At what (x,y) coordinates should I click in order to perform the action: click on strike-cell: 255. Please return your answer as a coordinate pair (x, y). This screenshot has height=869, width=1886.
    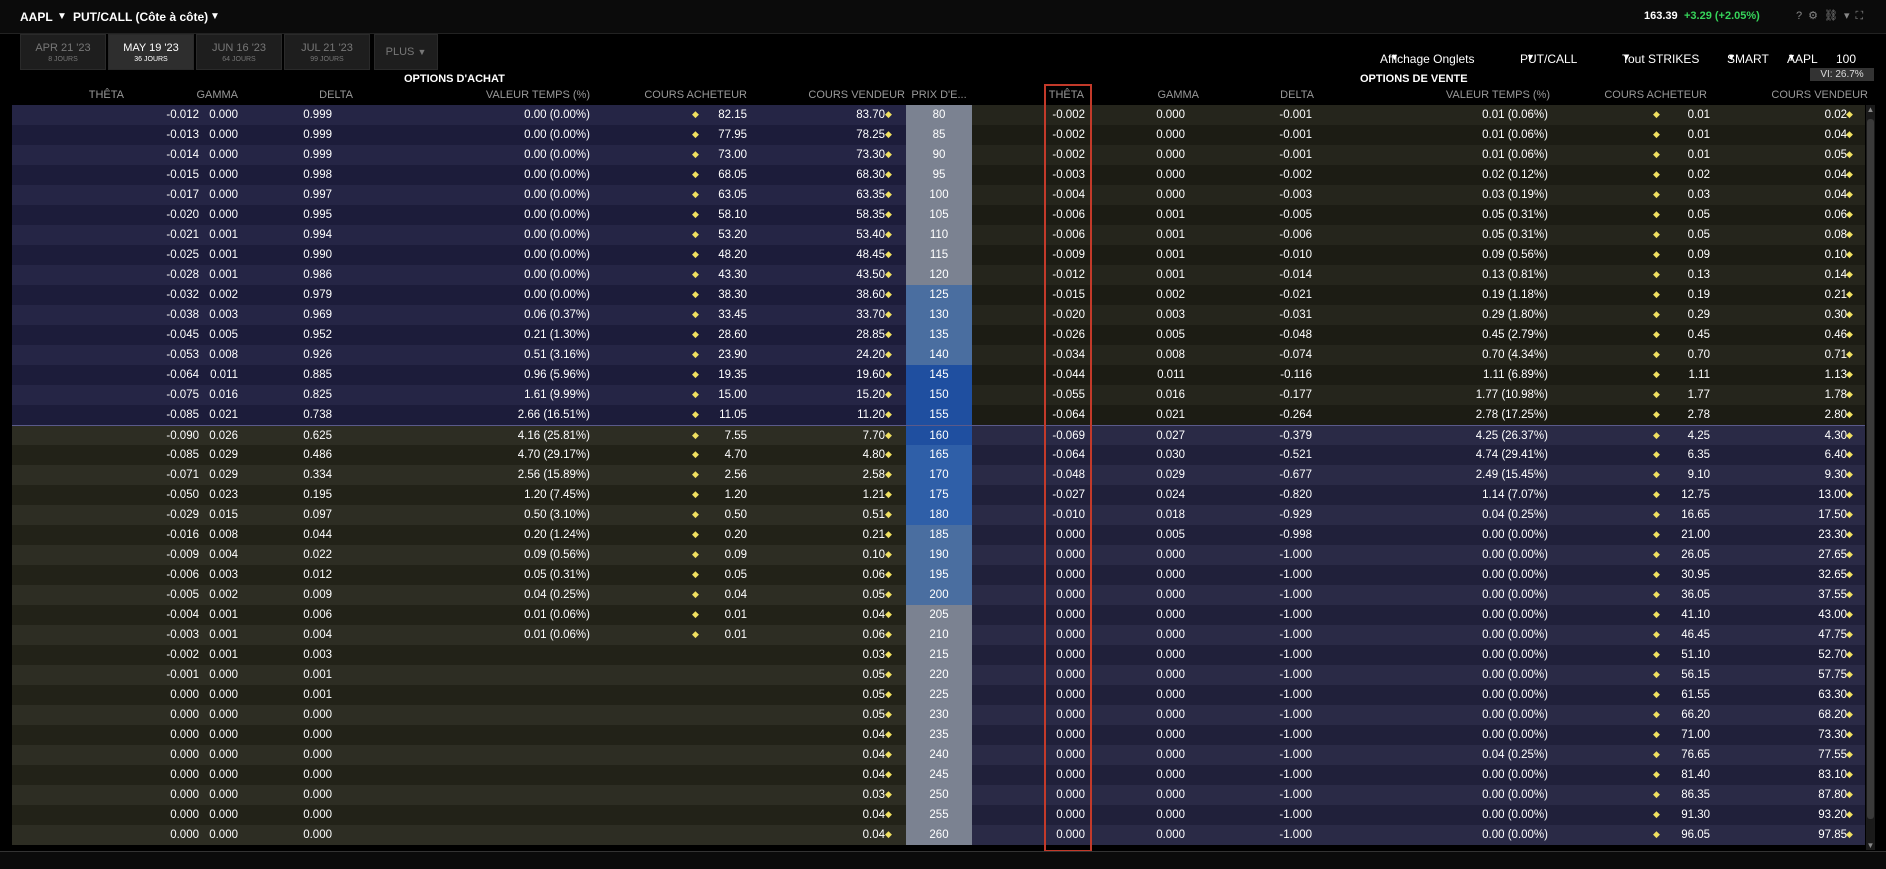
    Looking at the image, I should click on (939, 815).